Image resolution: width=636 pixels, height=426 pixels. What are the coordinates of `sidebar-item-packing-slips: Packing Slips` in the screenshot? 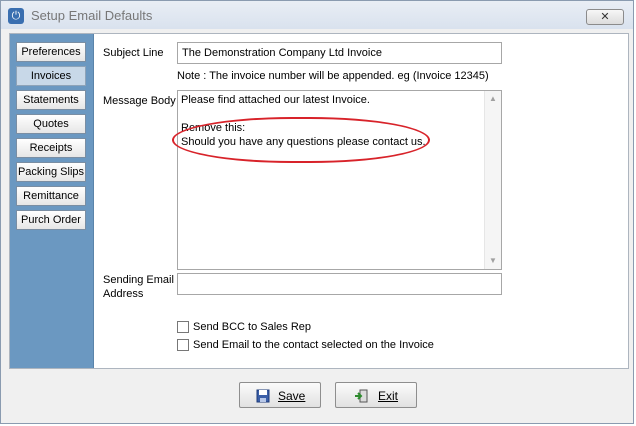 It's located at (51, 172).